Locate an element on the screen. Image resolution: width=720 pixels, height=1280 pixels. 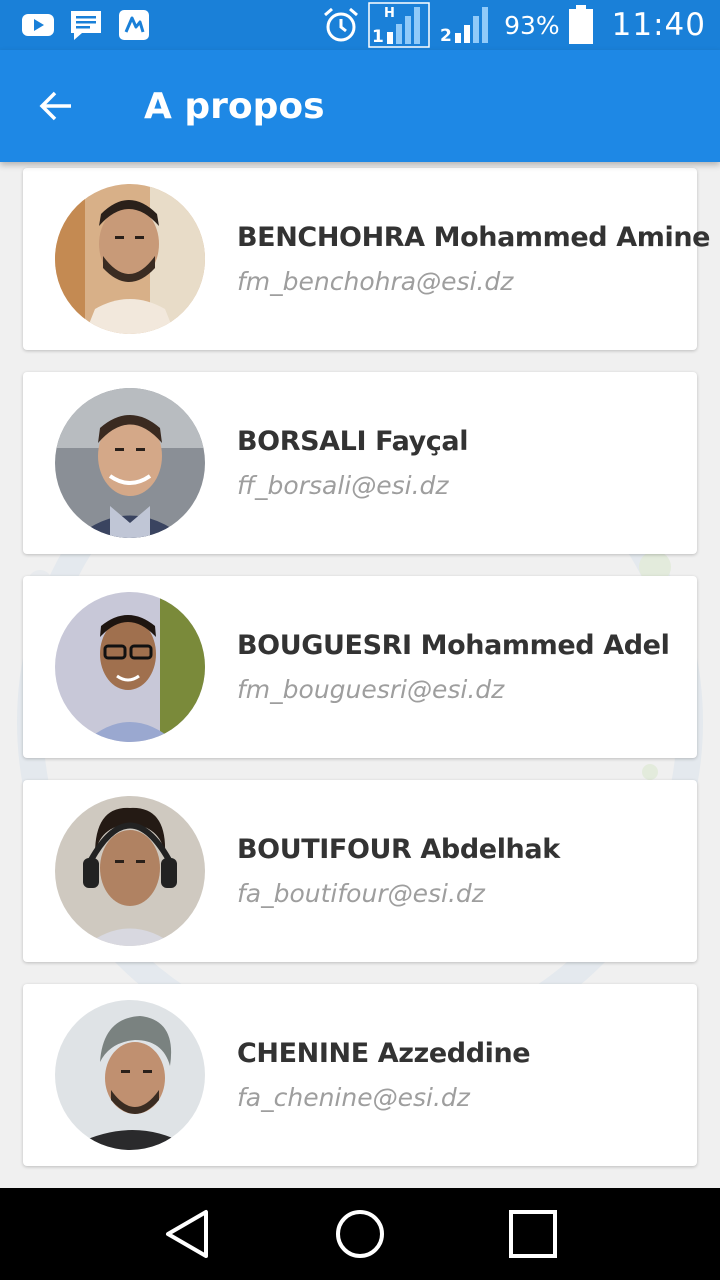
nav-home-button is located at coordinates (360, 1234).